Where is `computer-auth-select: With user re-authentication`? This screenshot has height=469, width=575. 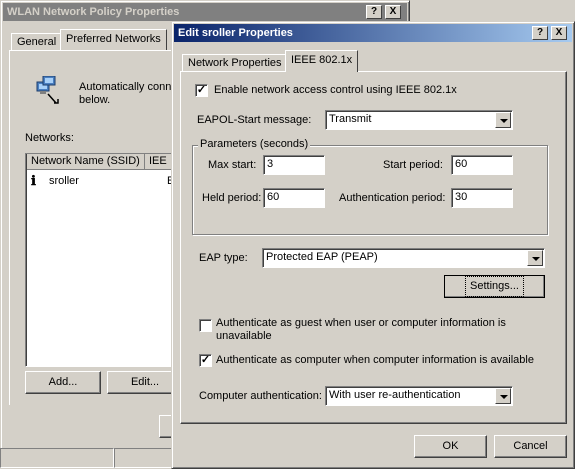 computer-auth-select: With user re-authentication is located at coordinates (419, 396).